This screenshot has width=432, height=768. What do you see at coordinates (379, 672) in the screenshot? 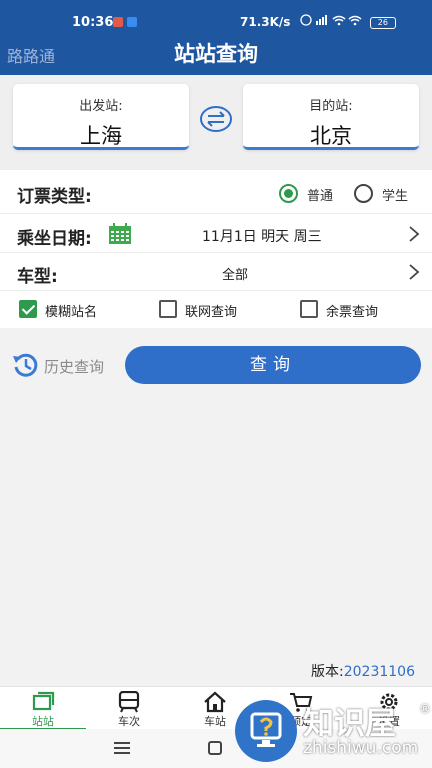
I see `version-number: 20231106` at bounding box center [379, 672].